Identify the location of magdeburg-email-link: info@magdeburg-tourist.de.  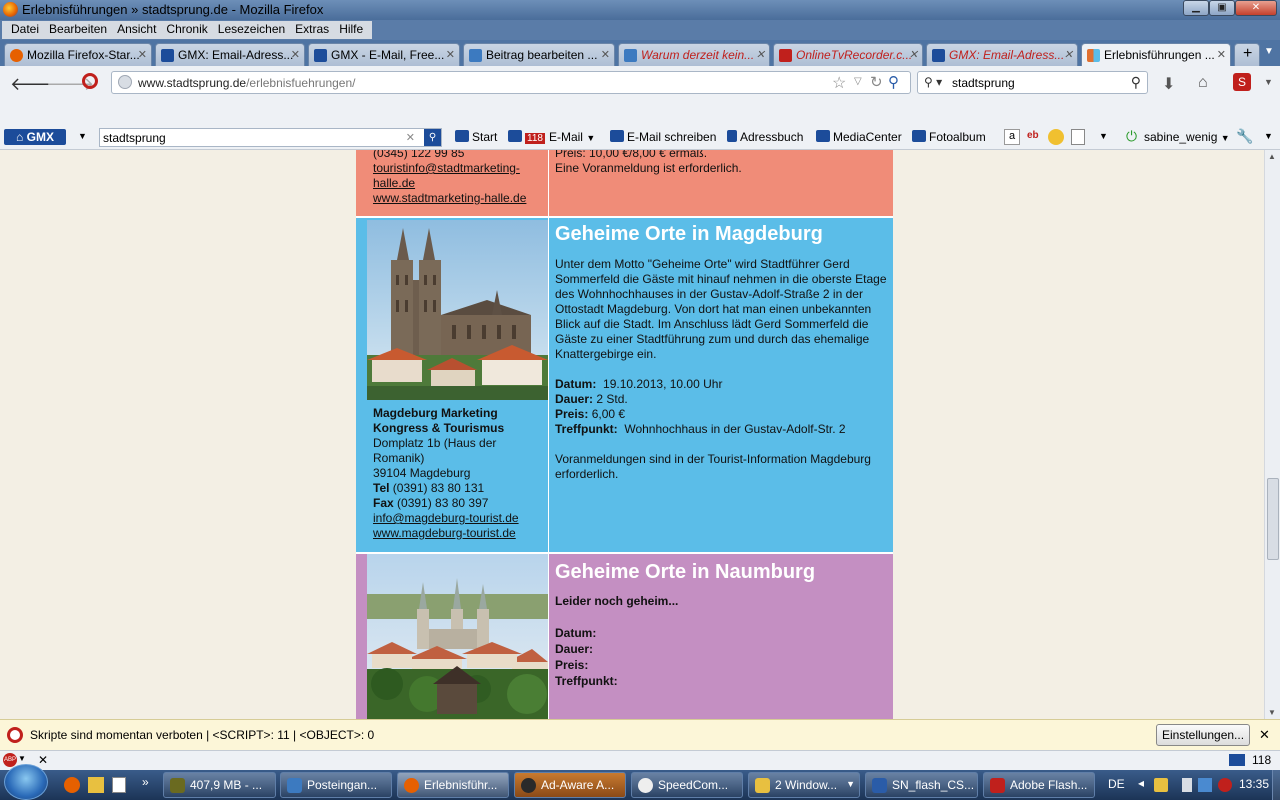
(446, 518).